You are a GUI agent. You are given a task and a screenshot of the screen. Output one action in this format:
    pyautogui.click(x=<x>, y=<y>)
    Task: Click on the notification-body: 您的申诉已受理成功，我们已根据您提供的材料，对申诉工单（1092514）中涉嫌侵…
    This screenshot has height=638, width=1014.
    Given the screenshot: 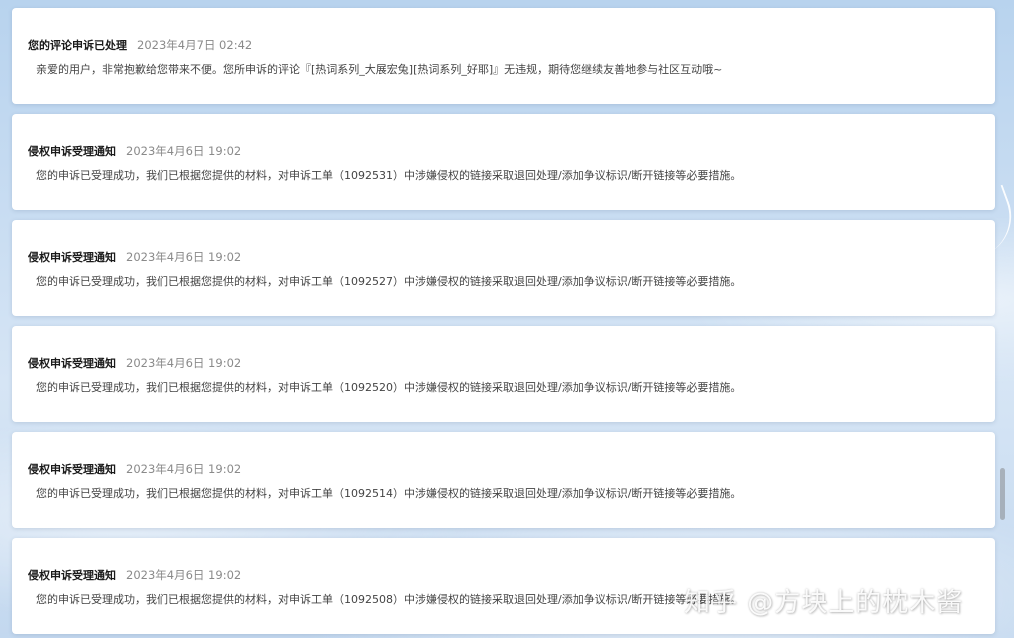 What is the action you would take?
    pyautogui.click(x=389, y=493)
    